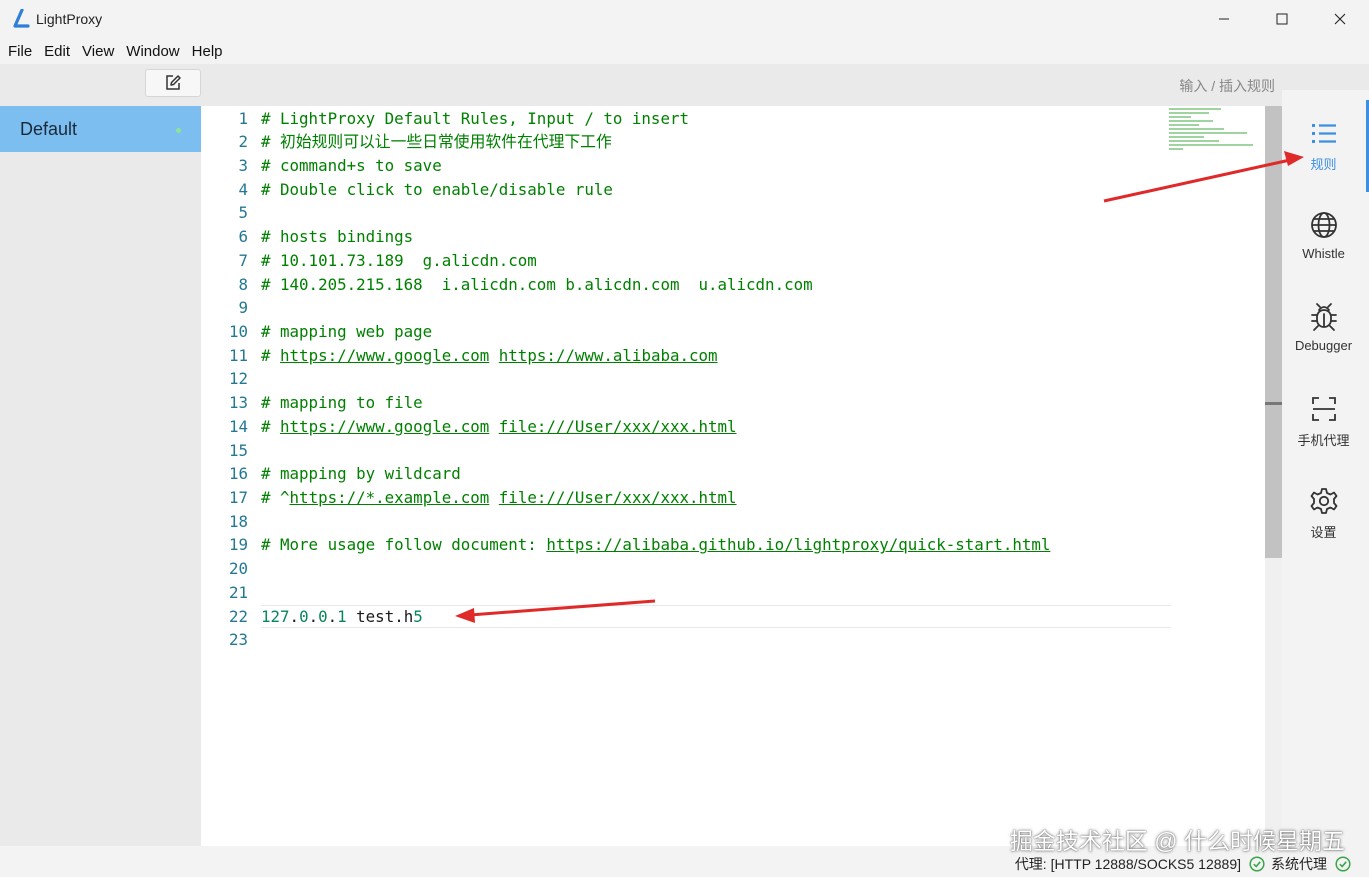  What do you see at coordinates (20, 51) in the screenshot?
I see `menu-file: File` at bounding box center [20, 51].